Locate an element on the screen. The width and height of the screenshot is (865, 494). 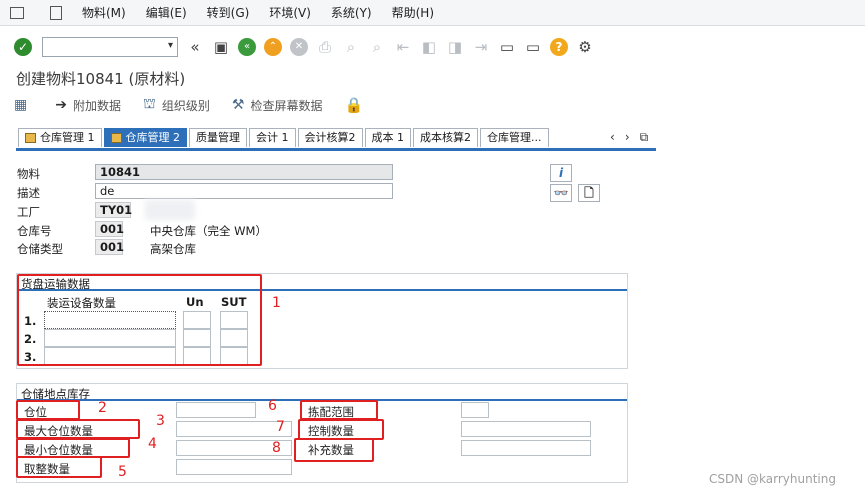
document-icon: 🗋 is located at coordinates (589, 193).